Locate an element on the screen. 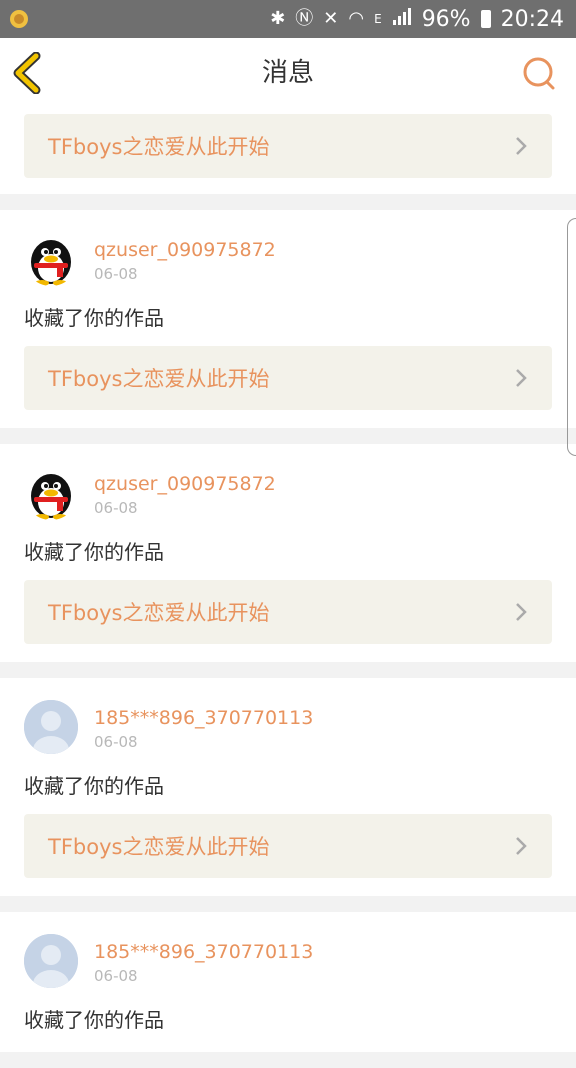 This screenshot has width=576, height=1068. scrollbar is located at coordinates (571, 337).